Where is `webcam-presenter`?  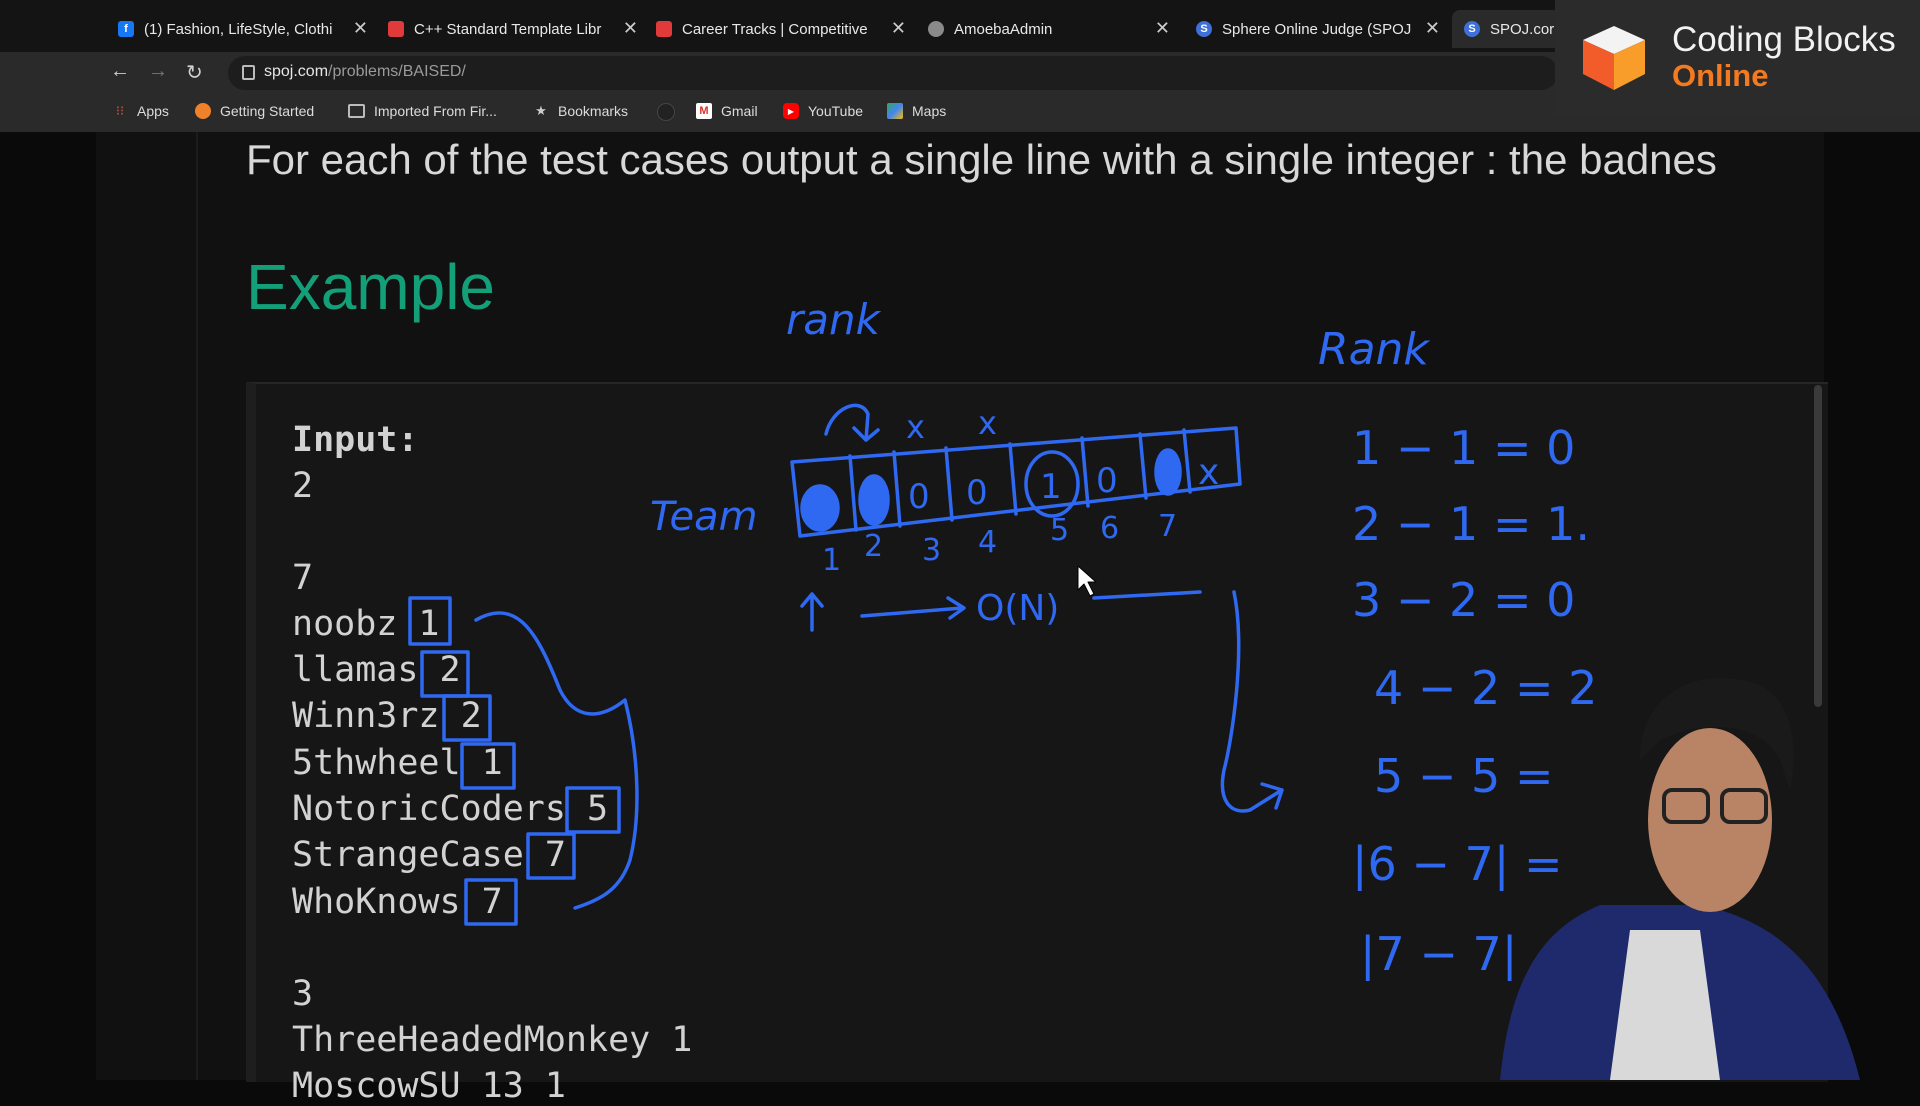 webcam-presenter is located at coordinates (1680, 879).